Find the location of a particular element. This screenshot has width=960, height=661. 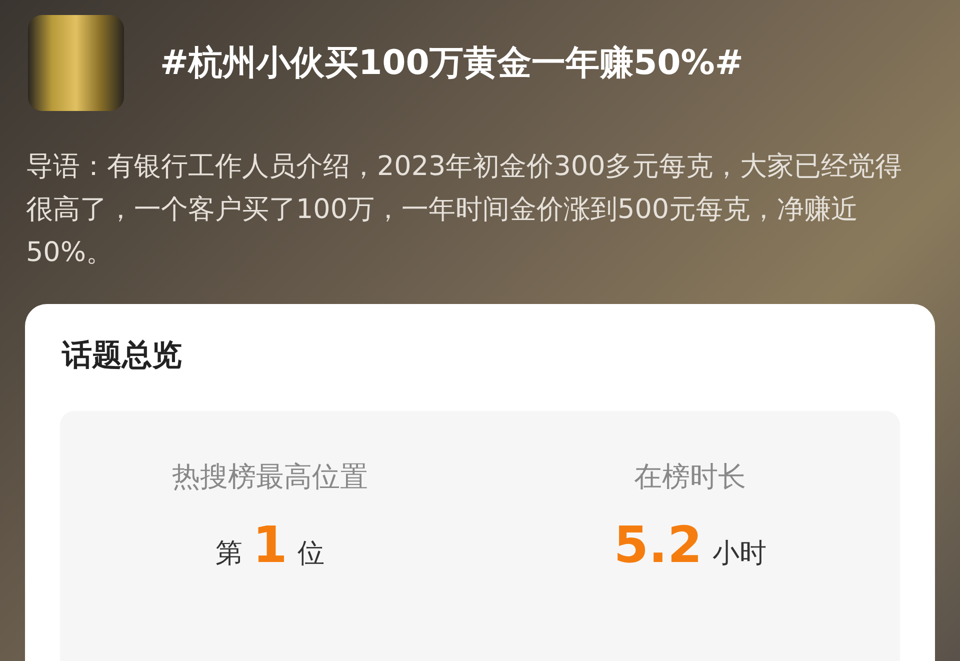

stat-unit: 小时 is located at coordinates (739, 554).